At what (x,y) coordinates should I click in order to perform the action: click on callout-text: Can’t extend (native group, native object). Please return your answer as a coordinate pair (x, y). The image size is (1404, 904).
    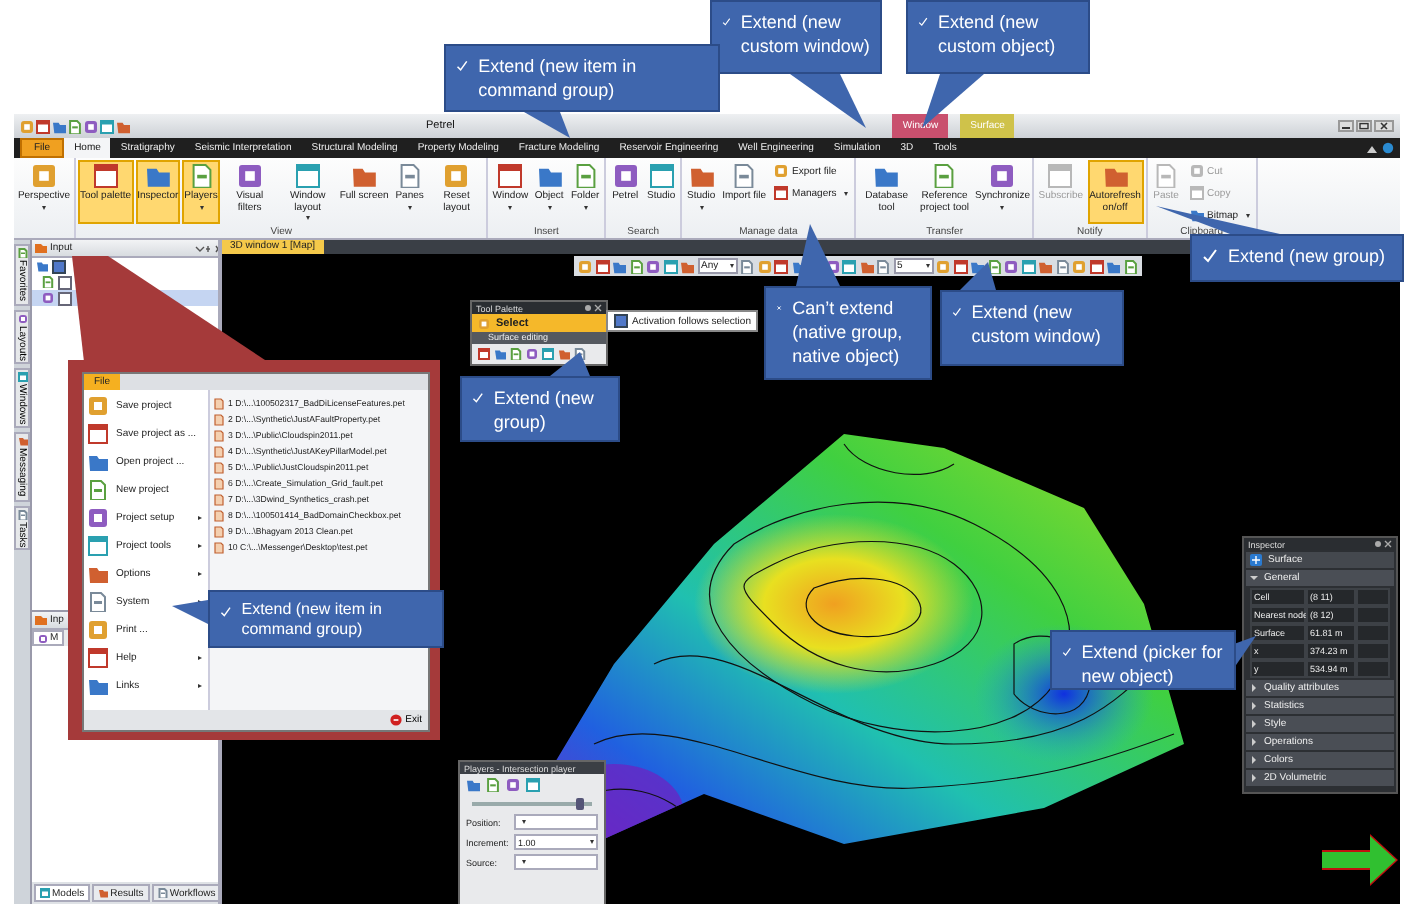
    Looking at the image, I should click on (848, 332).